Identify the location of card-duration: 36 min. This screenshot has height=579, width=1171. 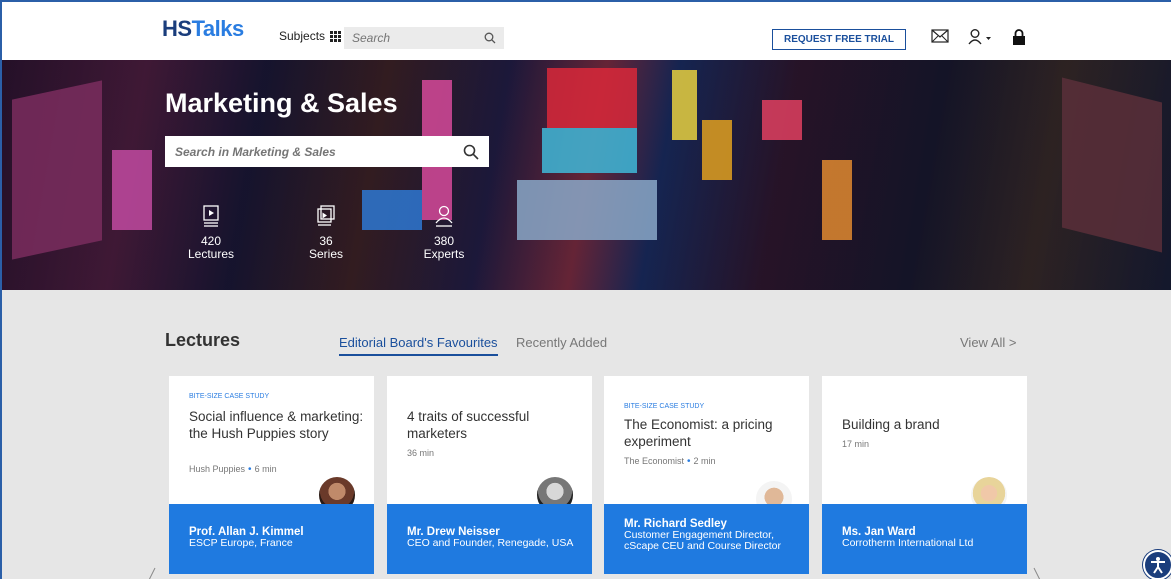
(421, 453).